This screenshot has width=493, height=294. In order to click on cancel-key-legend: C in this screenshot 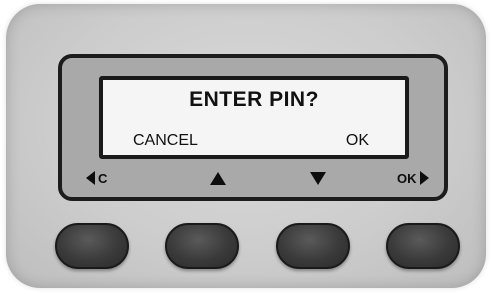, I will do `click(96, 178)`.